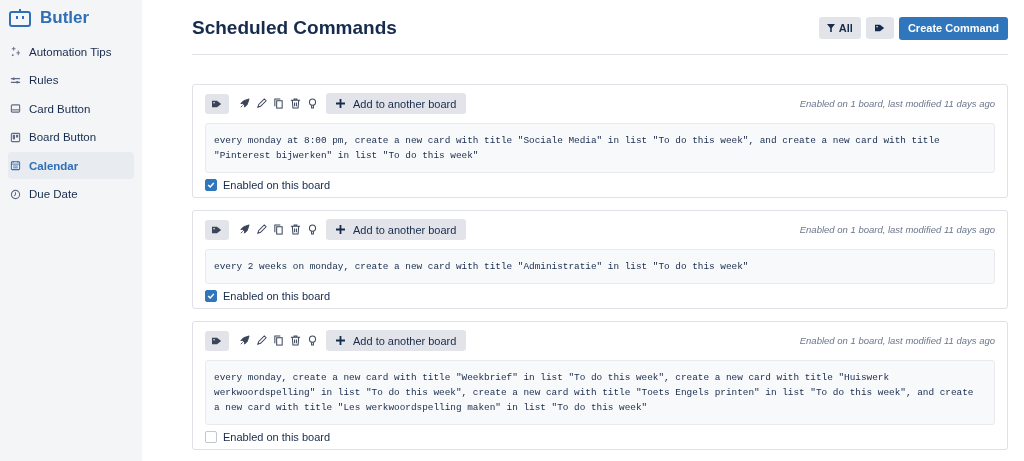 This screenshot has height=461, width=1024. What do you see at coordinates (65, 18) in the screenshot?
I see `app-title: Butler` at bounding box center [65, 18].